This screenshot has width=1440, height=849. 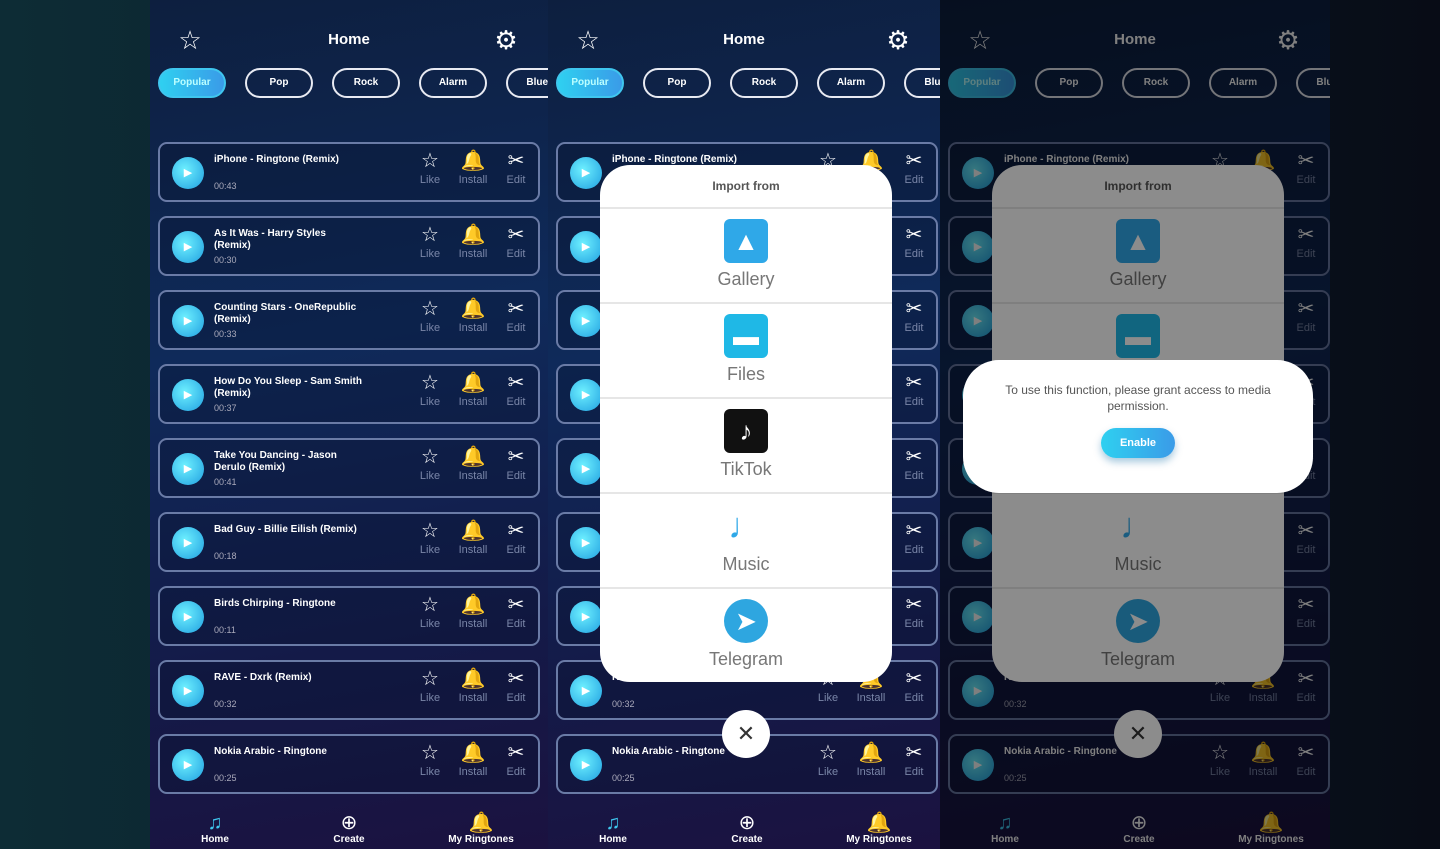 What do you see at coordinates (225, 260) in the screenshot?
I see `song-duration: 00:30` at bounding box center [225, 260].